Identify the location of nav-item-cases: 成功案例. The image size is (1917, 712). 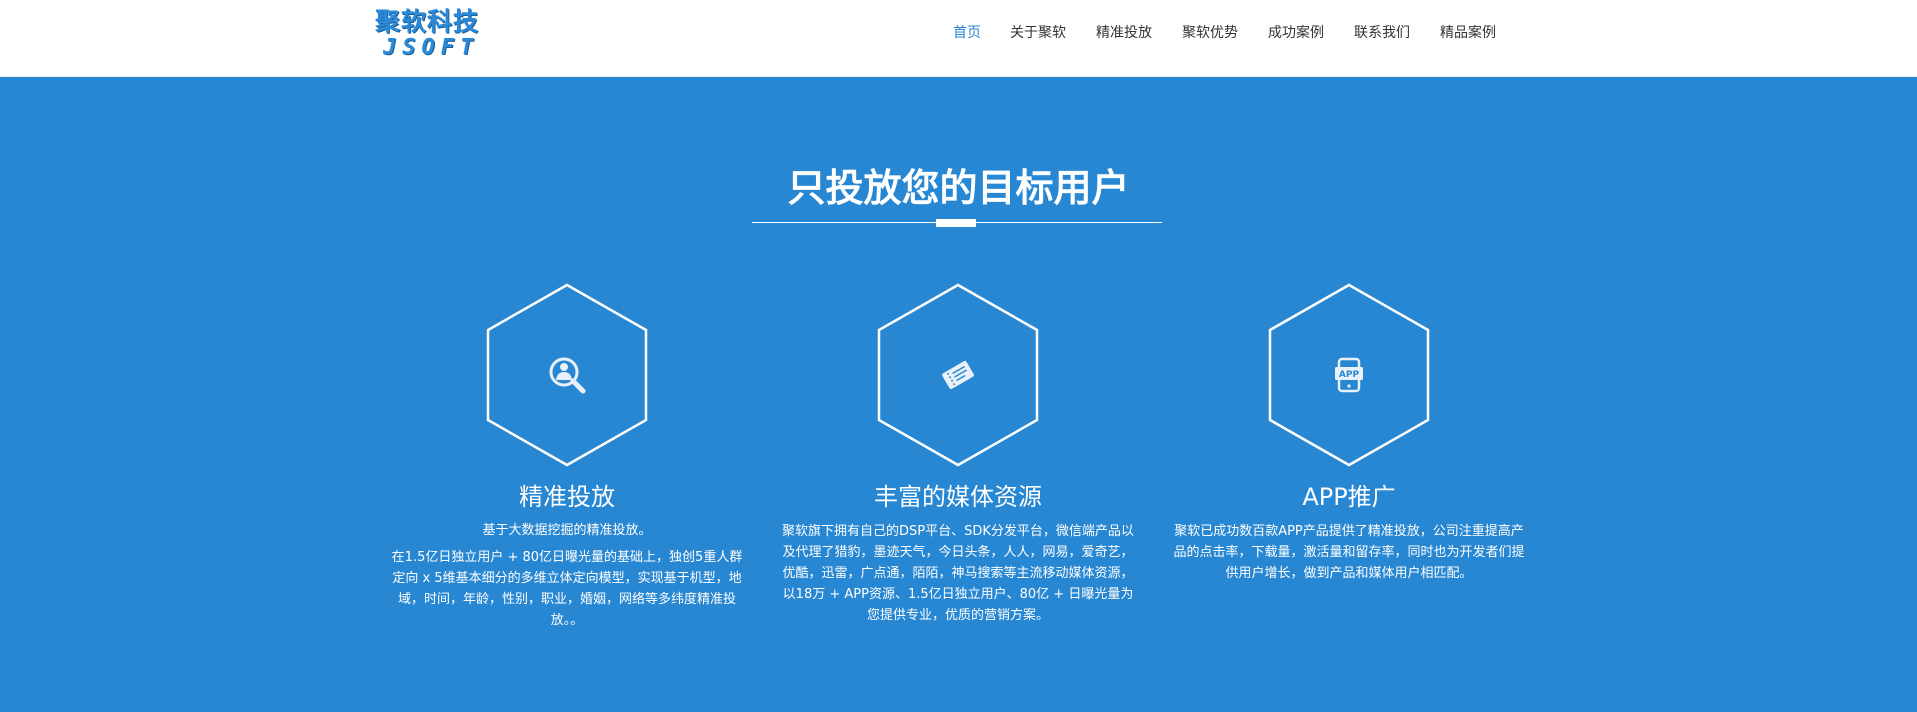
(1296, 33).